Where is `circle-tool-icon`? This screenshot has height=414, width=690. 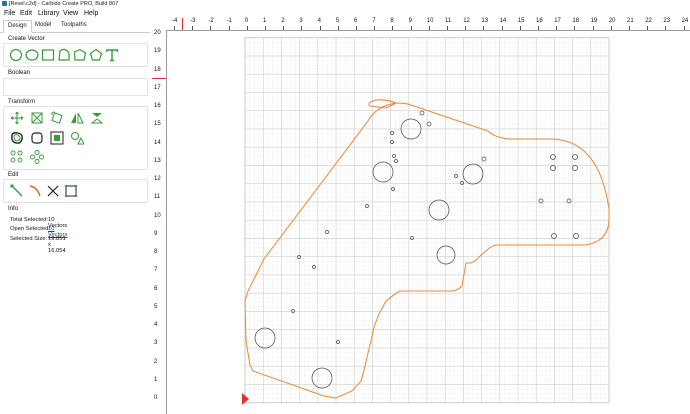 circle-tool-icon is located at coordinates (16, 55).